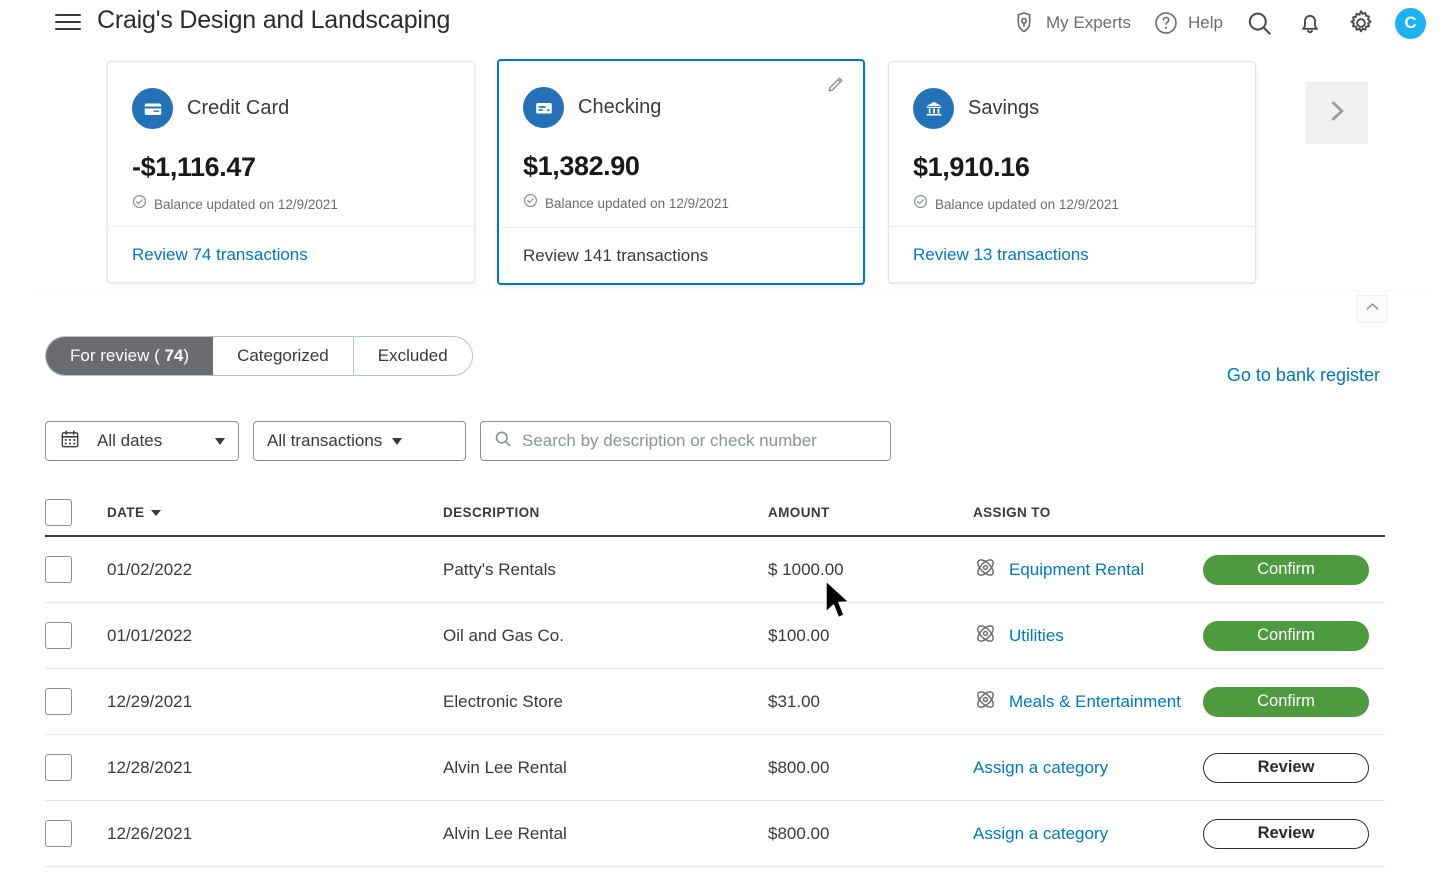  Describe the element at coordinates (543, 107) in the screenshot. I see `checking-account-icon` at that location.